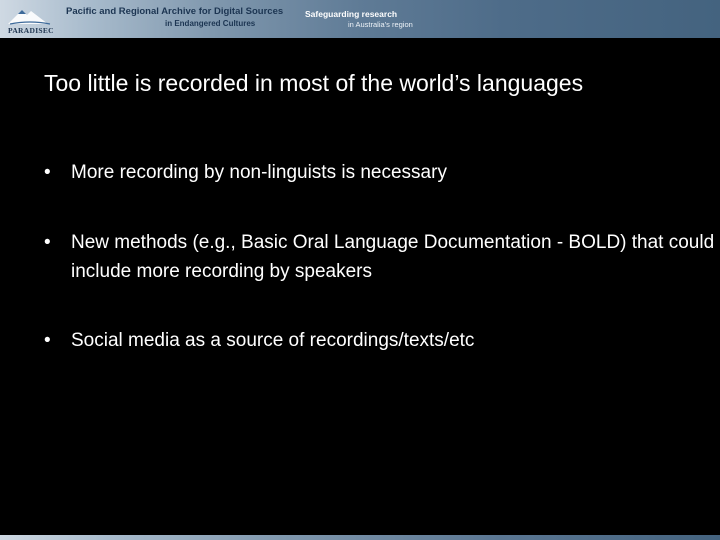 The height and width of the screenshot is (540, 720). Describe the element at coordinates (351, 14) in the screenshot. I see `tagline-line1: Safeguarding research` at that location.